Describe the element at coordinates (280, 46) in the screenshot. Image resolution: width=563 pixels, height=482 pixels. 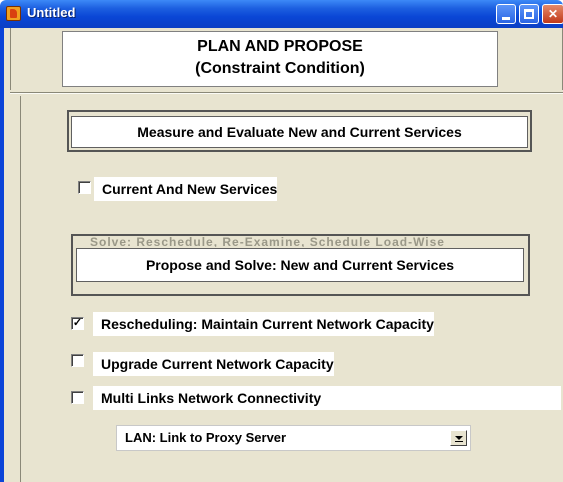
I see `page-title-line1: PLAN AND PROPOSE` at that location.